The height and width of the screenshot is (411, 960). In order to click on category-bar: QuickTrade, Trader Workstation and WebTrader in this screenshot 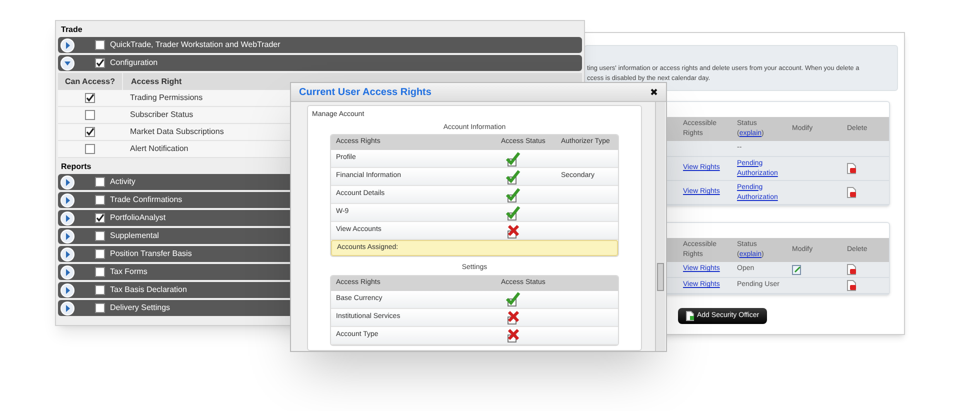, I will do `click(320, 45)`.